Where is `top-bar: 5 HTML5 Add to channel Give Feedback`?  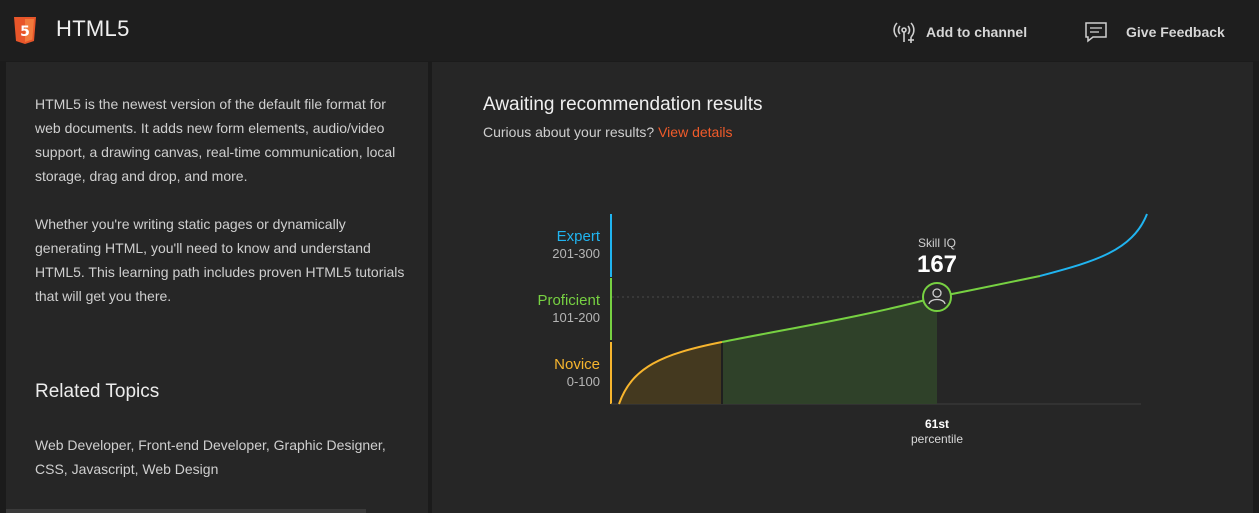
top-bar: 5 HTML5 Add to channel Give Feedback is located at coordinates (629, 30).